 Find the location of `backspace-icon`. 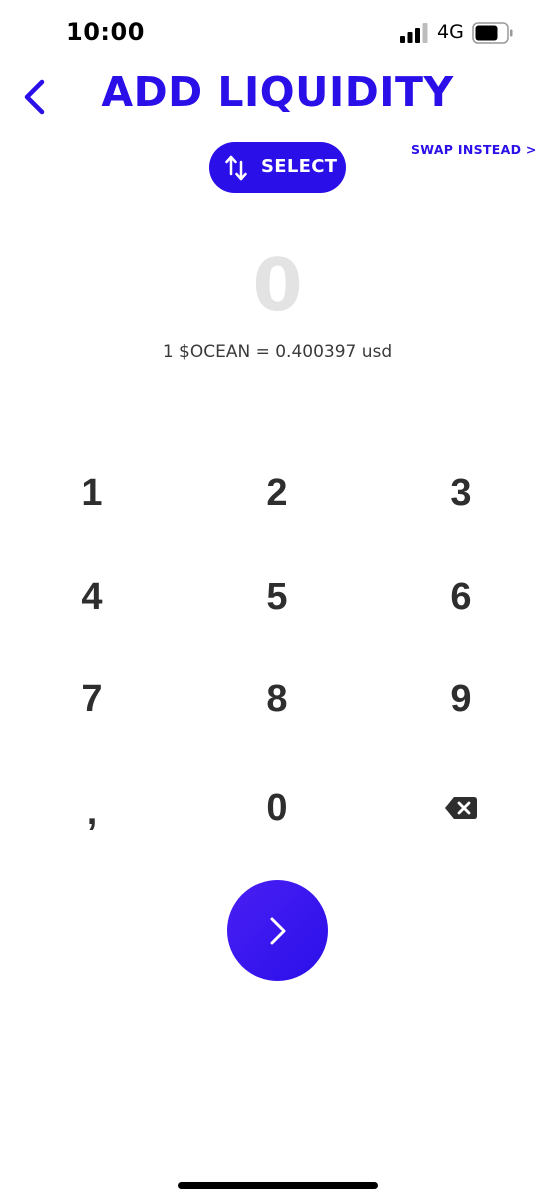

backspace-icon is located at coordinates (461, 808).